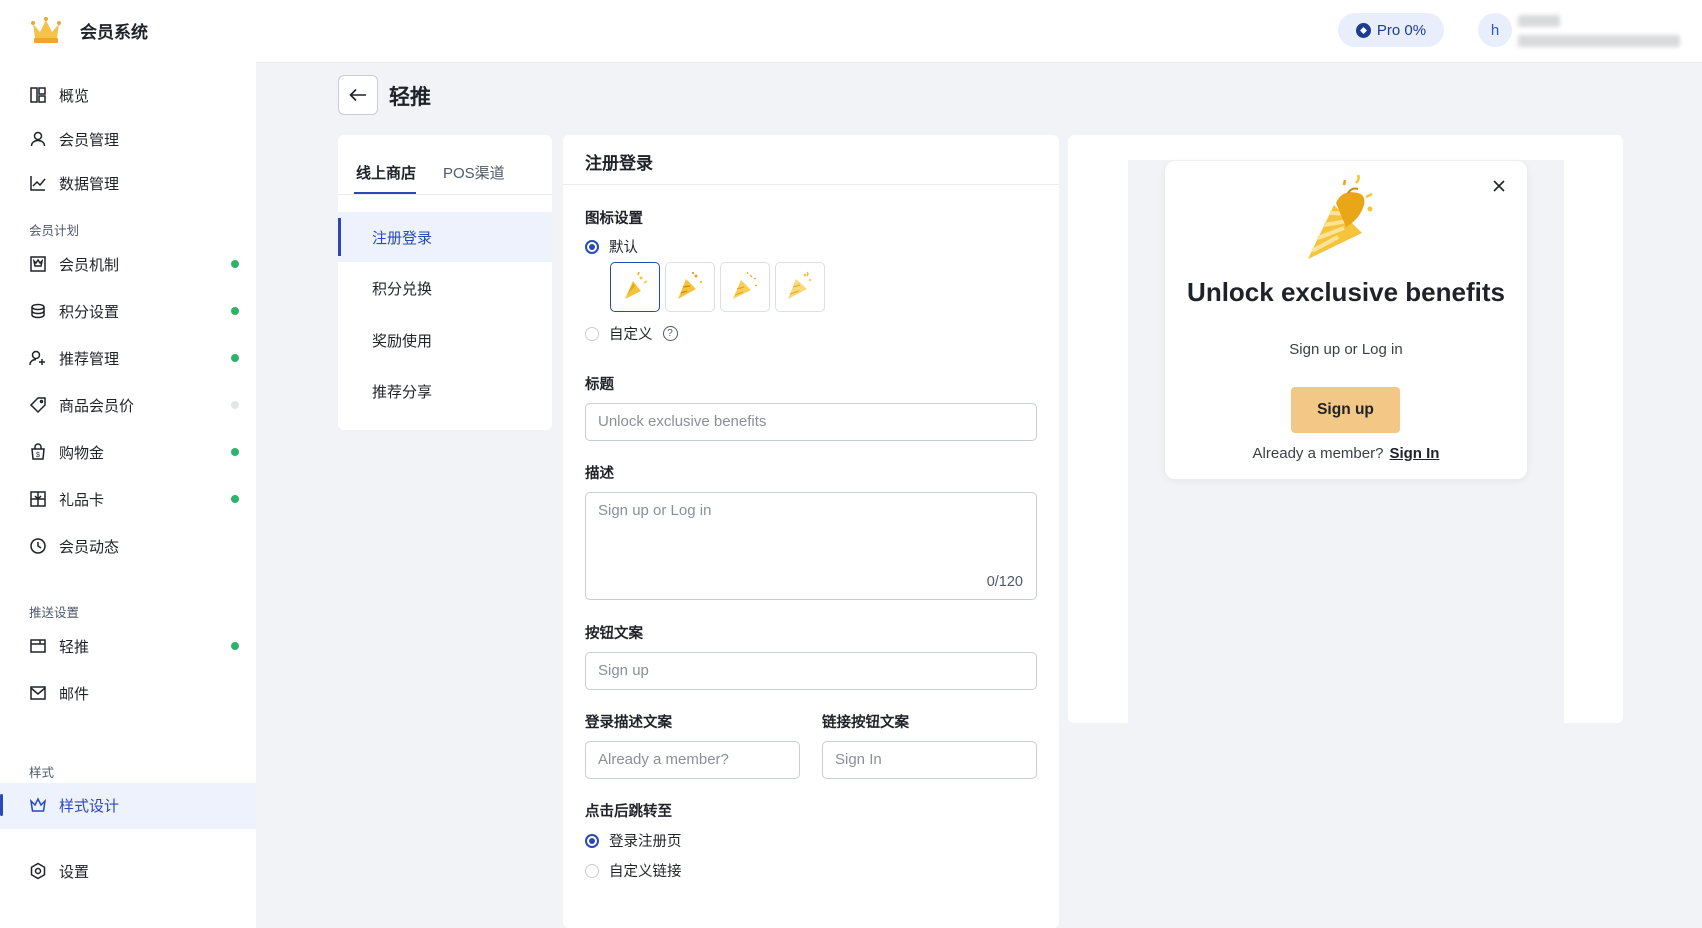  I want to click on settings-nav-card: 线上商店 POS渠道 注册登录 积分兑换 奖励使用 推荐分享, so click(445, 282).